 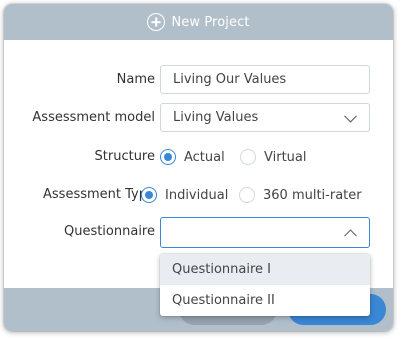 I want to click on questionnaire-option-1: Questionnaire I, so click(x=265, y=269).